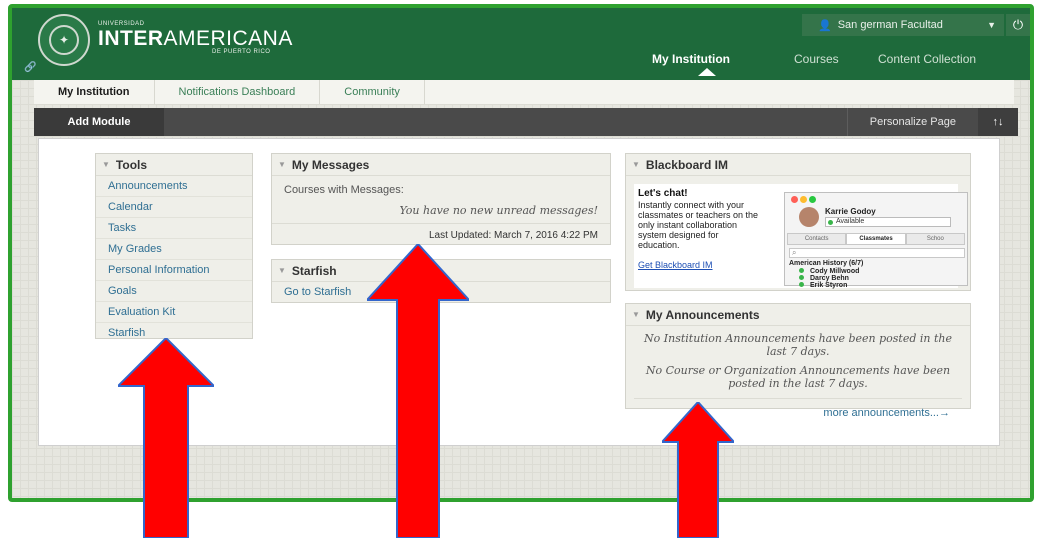  I want to click on topnav-courses: Courses, so click(816, 59).